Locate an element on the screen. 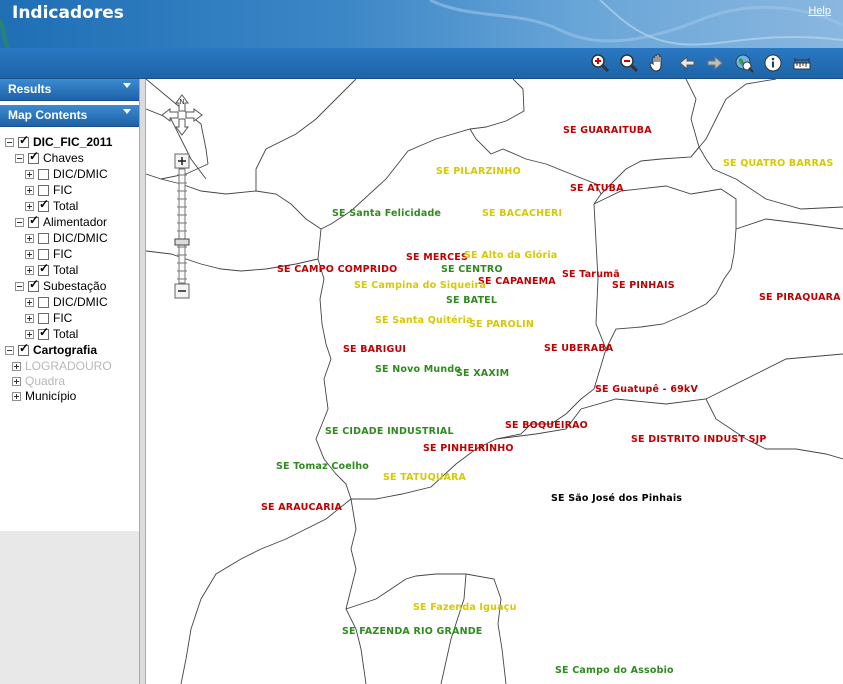  substation-label: SE CAMPO COMPRIDO is located at coordinates (337, 269).